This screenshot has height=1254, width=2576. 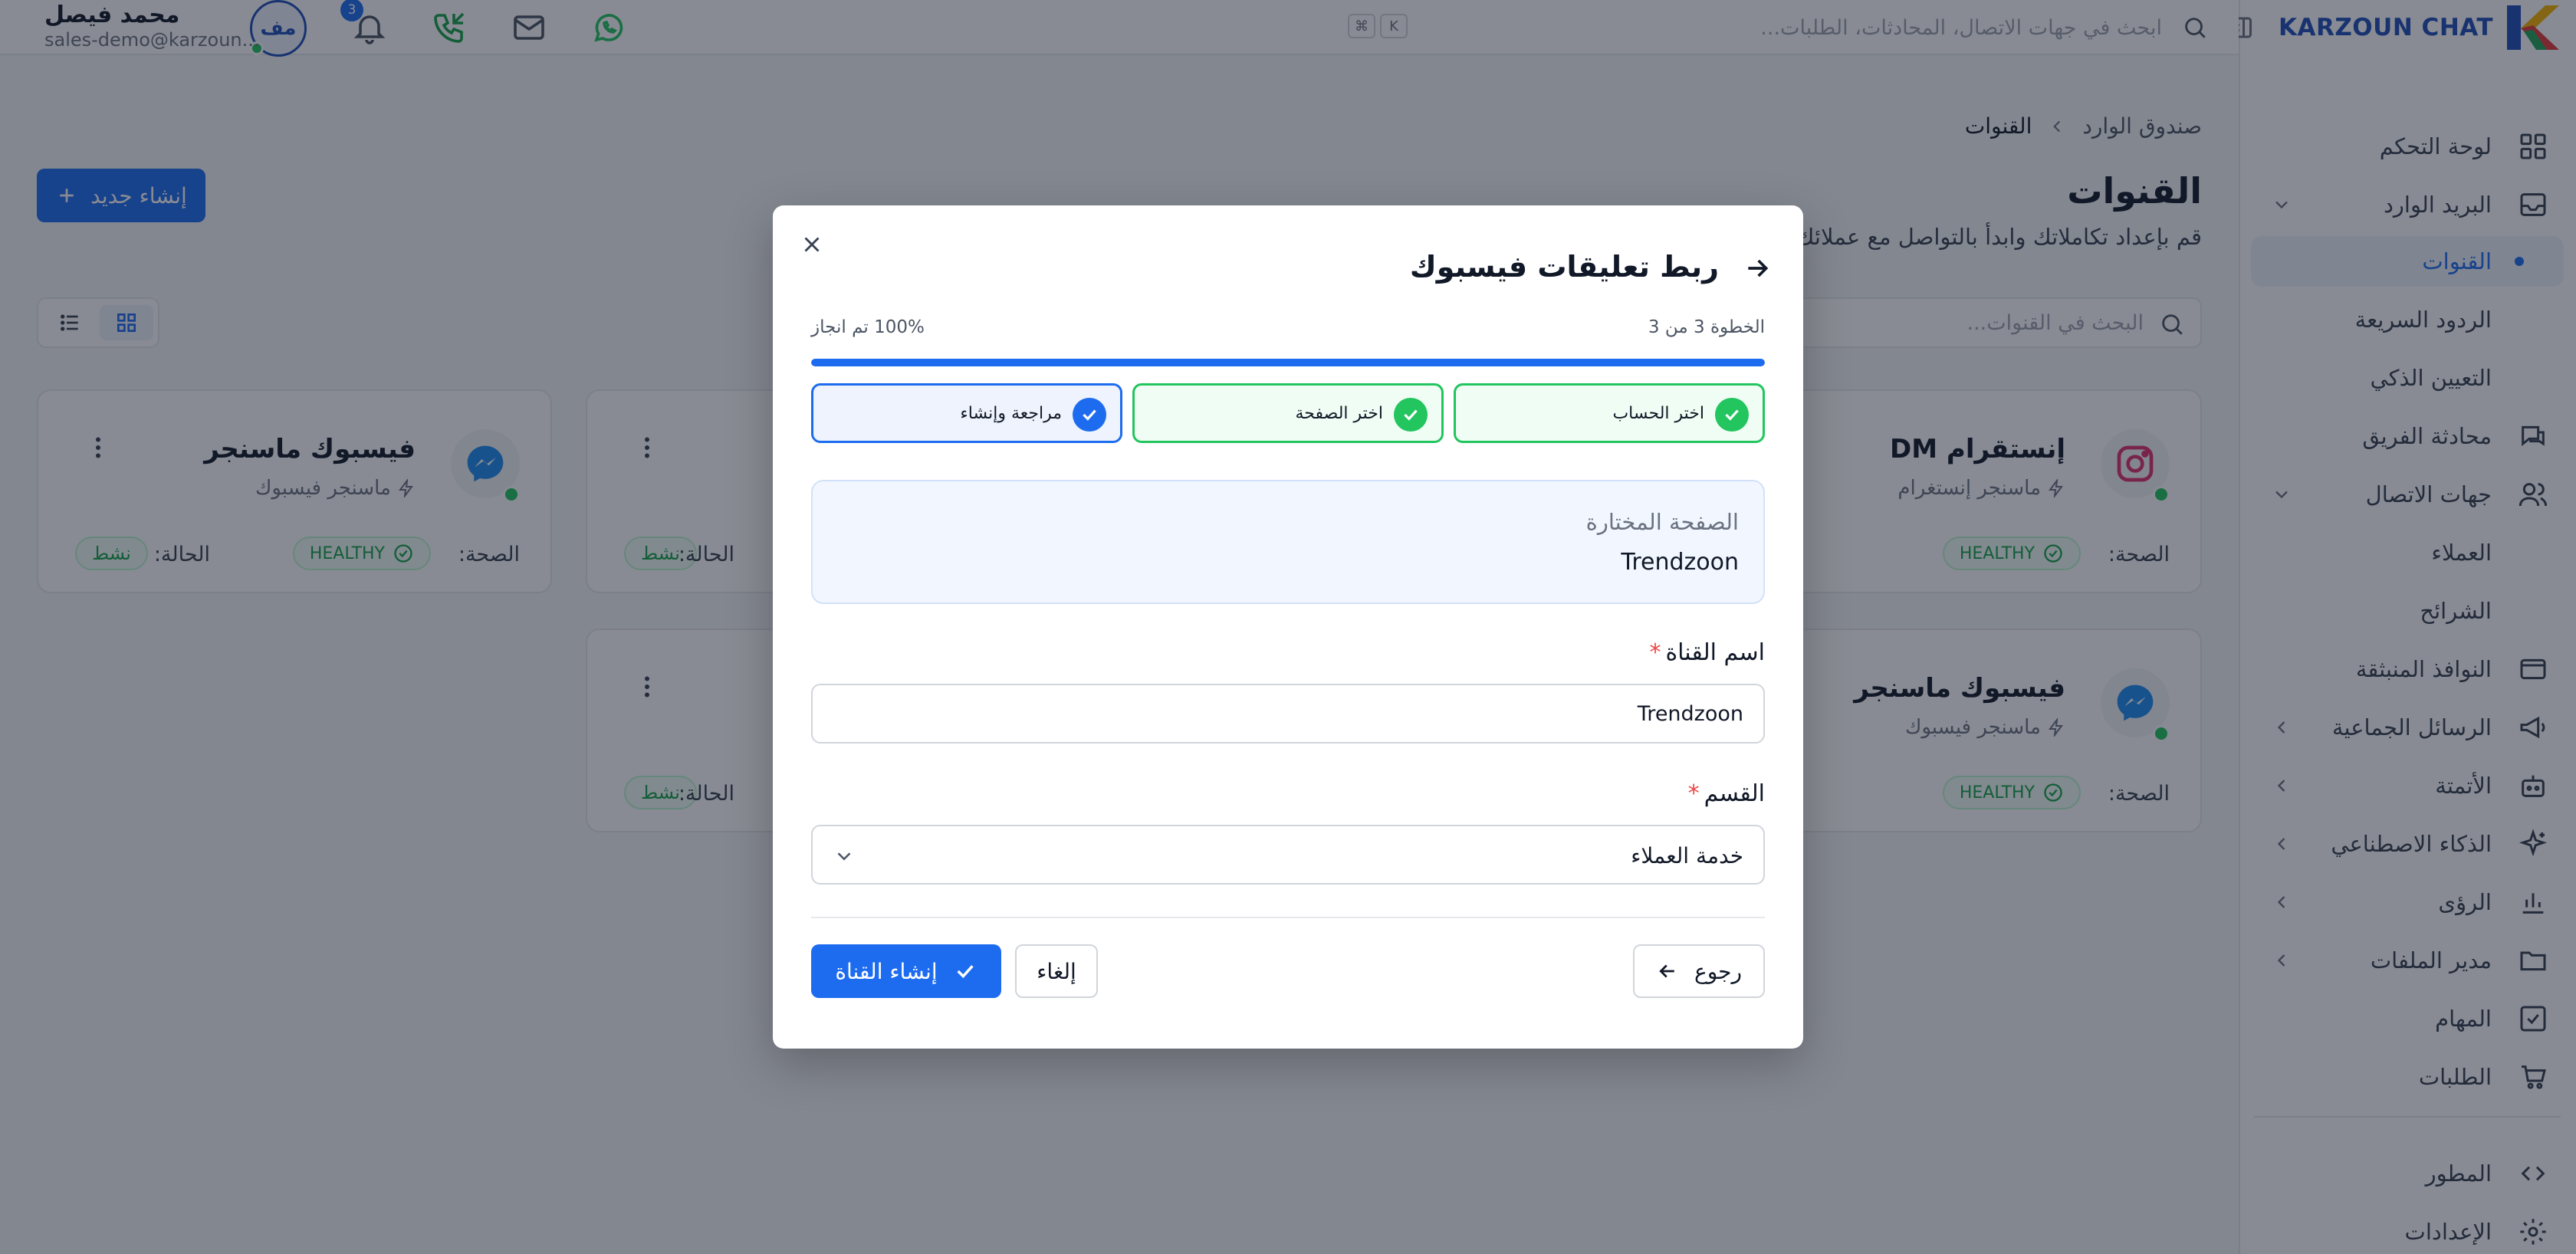 I want to click on step-review-create: مراجعة وإنشاء, so click(x=967, y=413).